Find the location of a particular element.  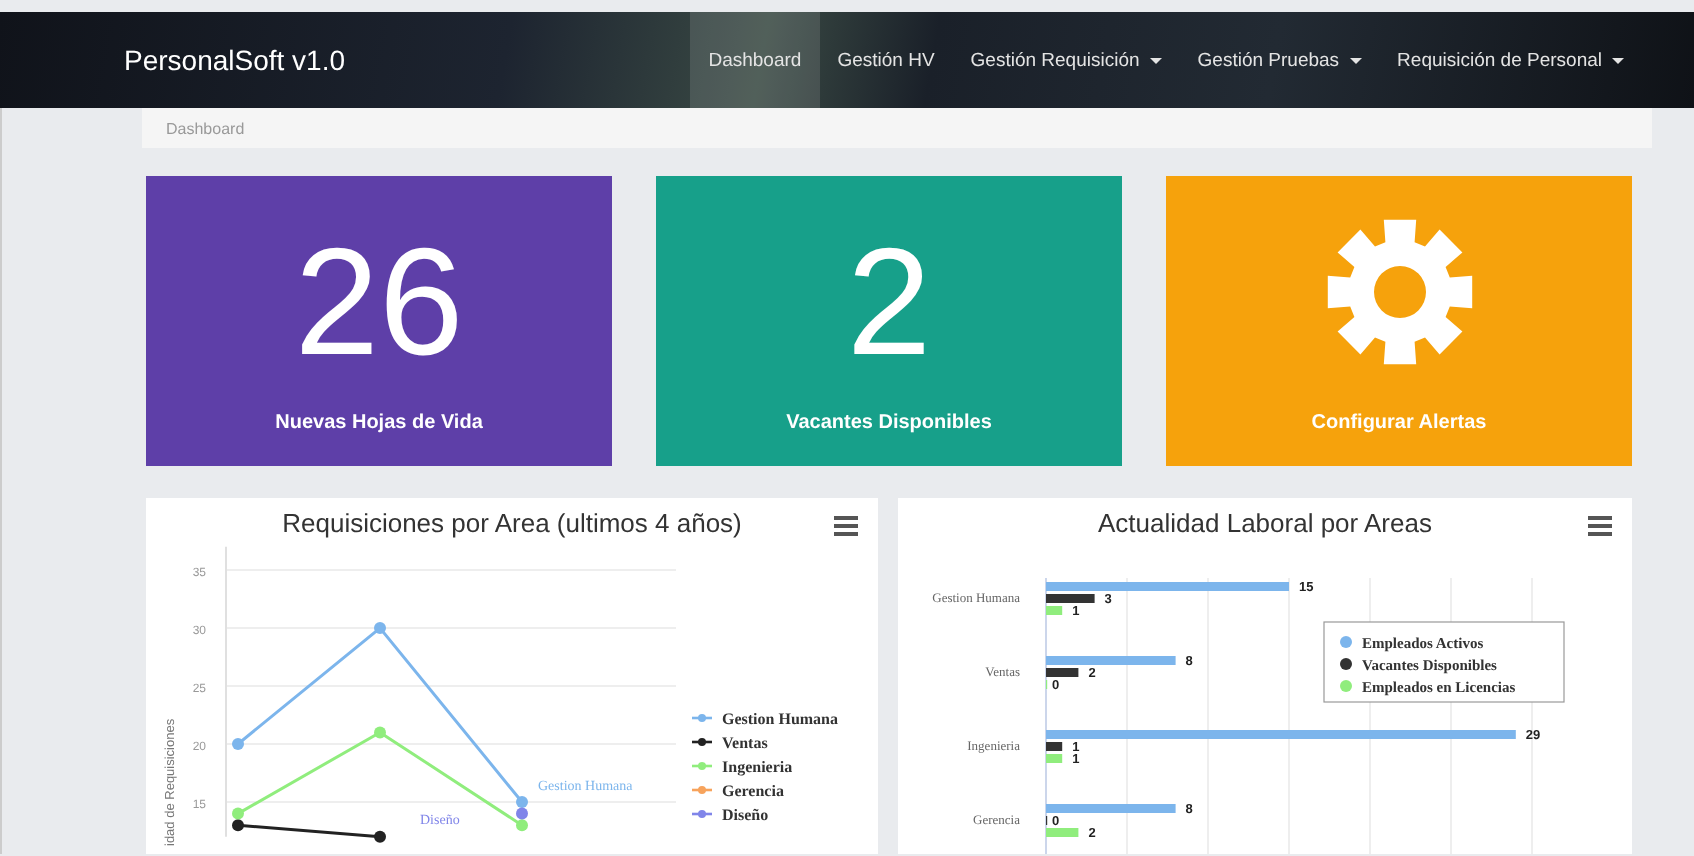

chart-title: Requisiciones por Area (ultimos 4 años) is located at coordinates (512, 523).